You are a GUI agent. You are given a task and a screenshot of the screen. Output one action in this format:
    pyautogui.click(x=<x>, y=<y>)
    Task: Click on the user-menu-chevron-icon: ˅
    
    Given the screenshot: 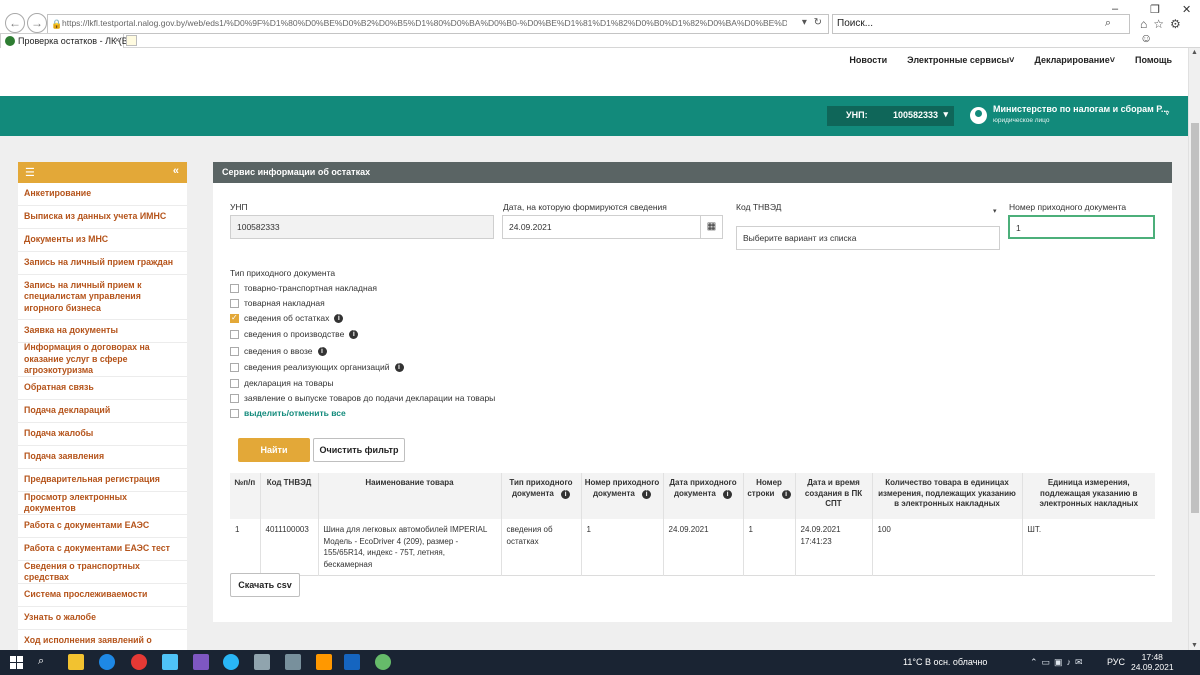 What is the action you would take?
    pyautogui.click(x=1167, y=113)
    